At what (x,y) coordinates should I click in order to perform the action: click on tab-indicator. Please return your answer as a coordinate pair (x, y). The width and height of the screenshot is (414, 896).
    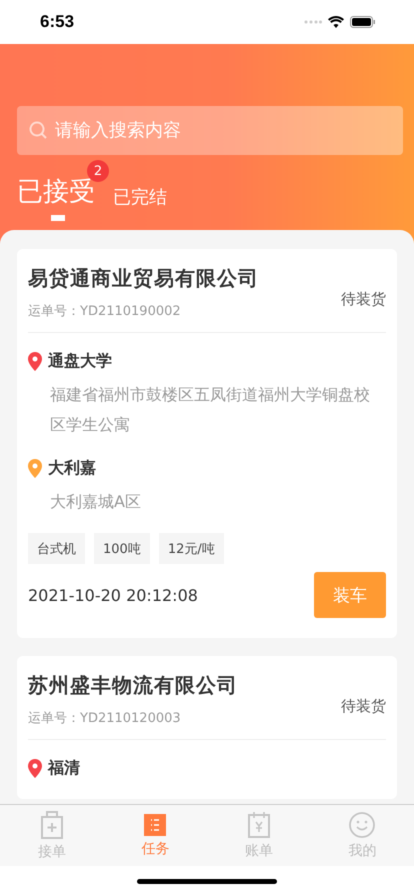
    Looking at the image, I should click on (58, 218).